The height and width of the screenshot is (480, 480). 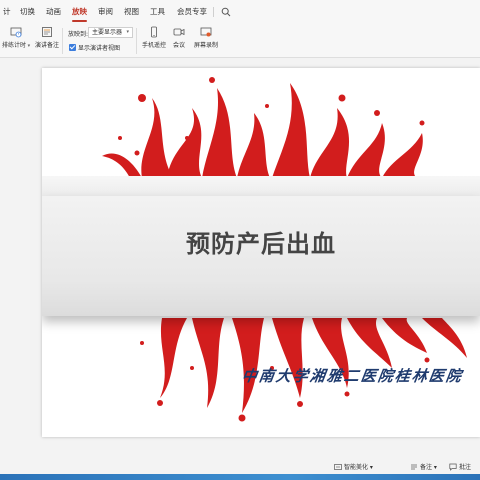 What do you see at coordinates (240, 477) in the screenshot?
I see `os-taskbar` at bounding box center [240, 477].